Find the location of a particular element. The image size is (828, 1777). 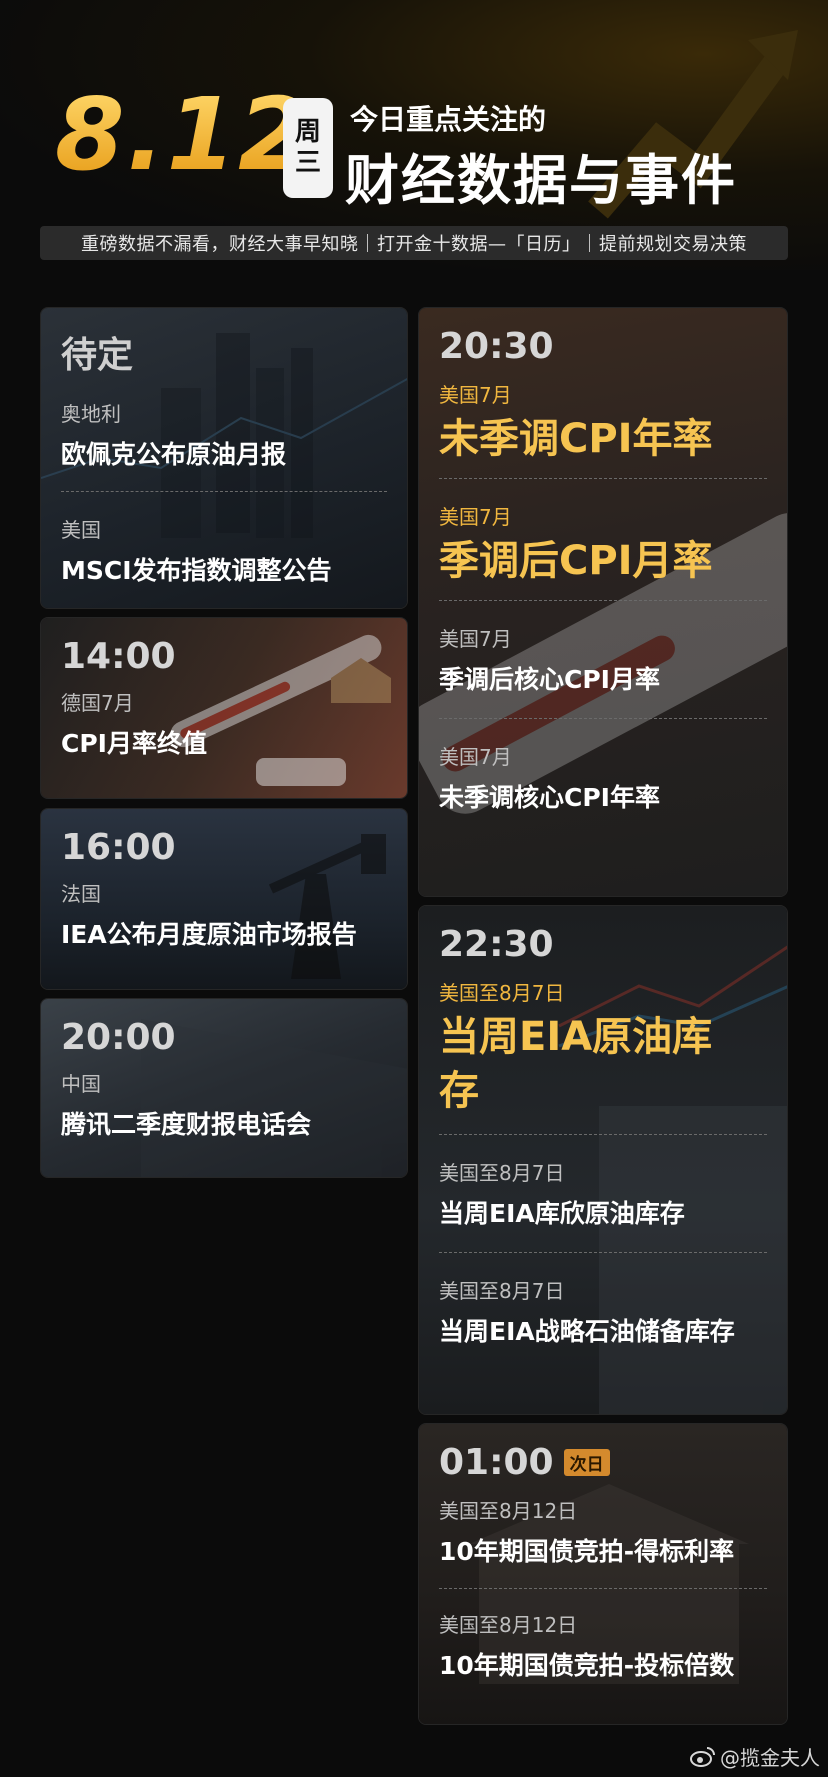

card-pending: 待定 奥地利 欧佩克公布原油月报 美国 MSCI发布指数调整公告 is located at coordinates (224, 458).